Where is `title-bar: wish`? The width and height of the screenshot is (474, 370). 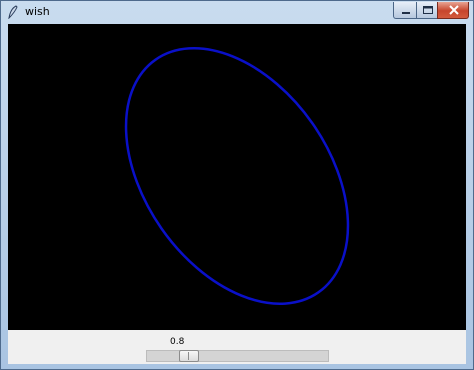 title-bar: wish is located at coordinates (237, 12).